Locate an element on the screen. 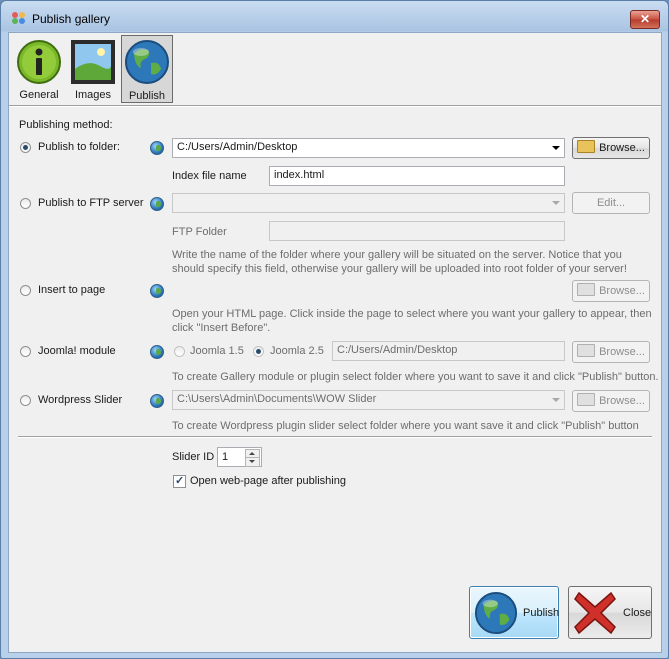 This screenshot has width=669, height=659. close-x-icon is located at coordinates (595, 613).